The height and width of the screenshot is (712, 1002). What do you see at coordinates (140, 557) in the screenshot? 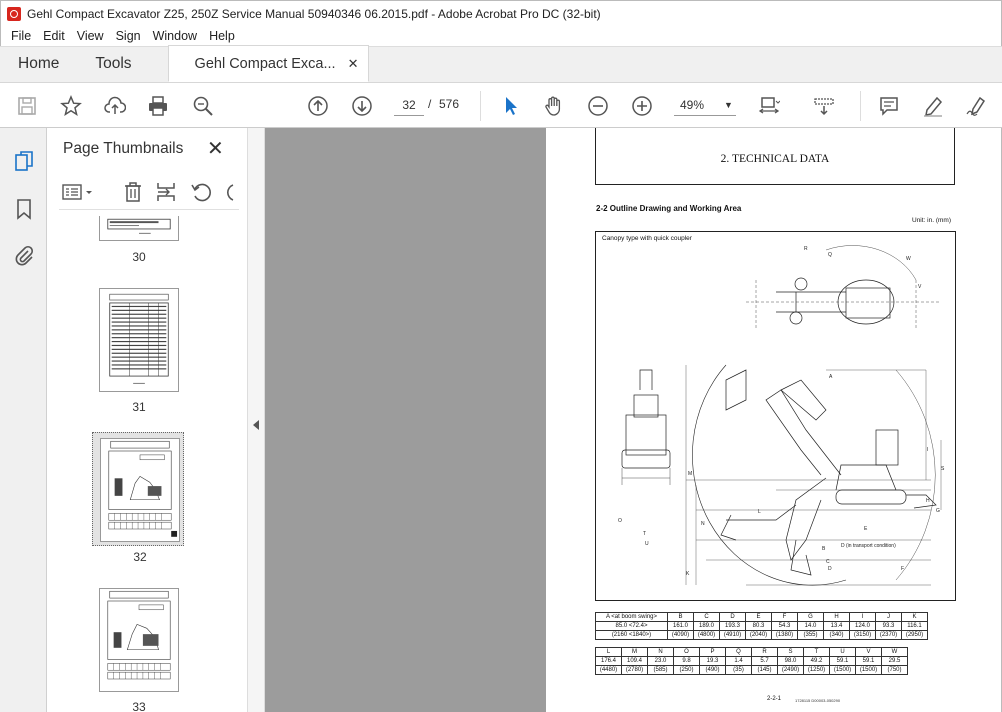
I see `thumbnail-label: 32` at bounding box center [140, 557].